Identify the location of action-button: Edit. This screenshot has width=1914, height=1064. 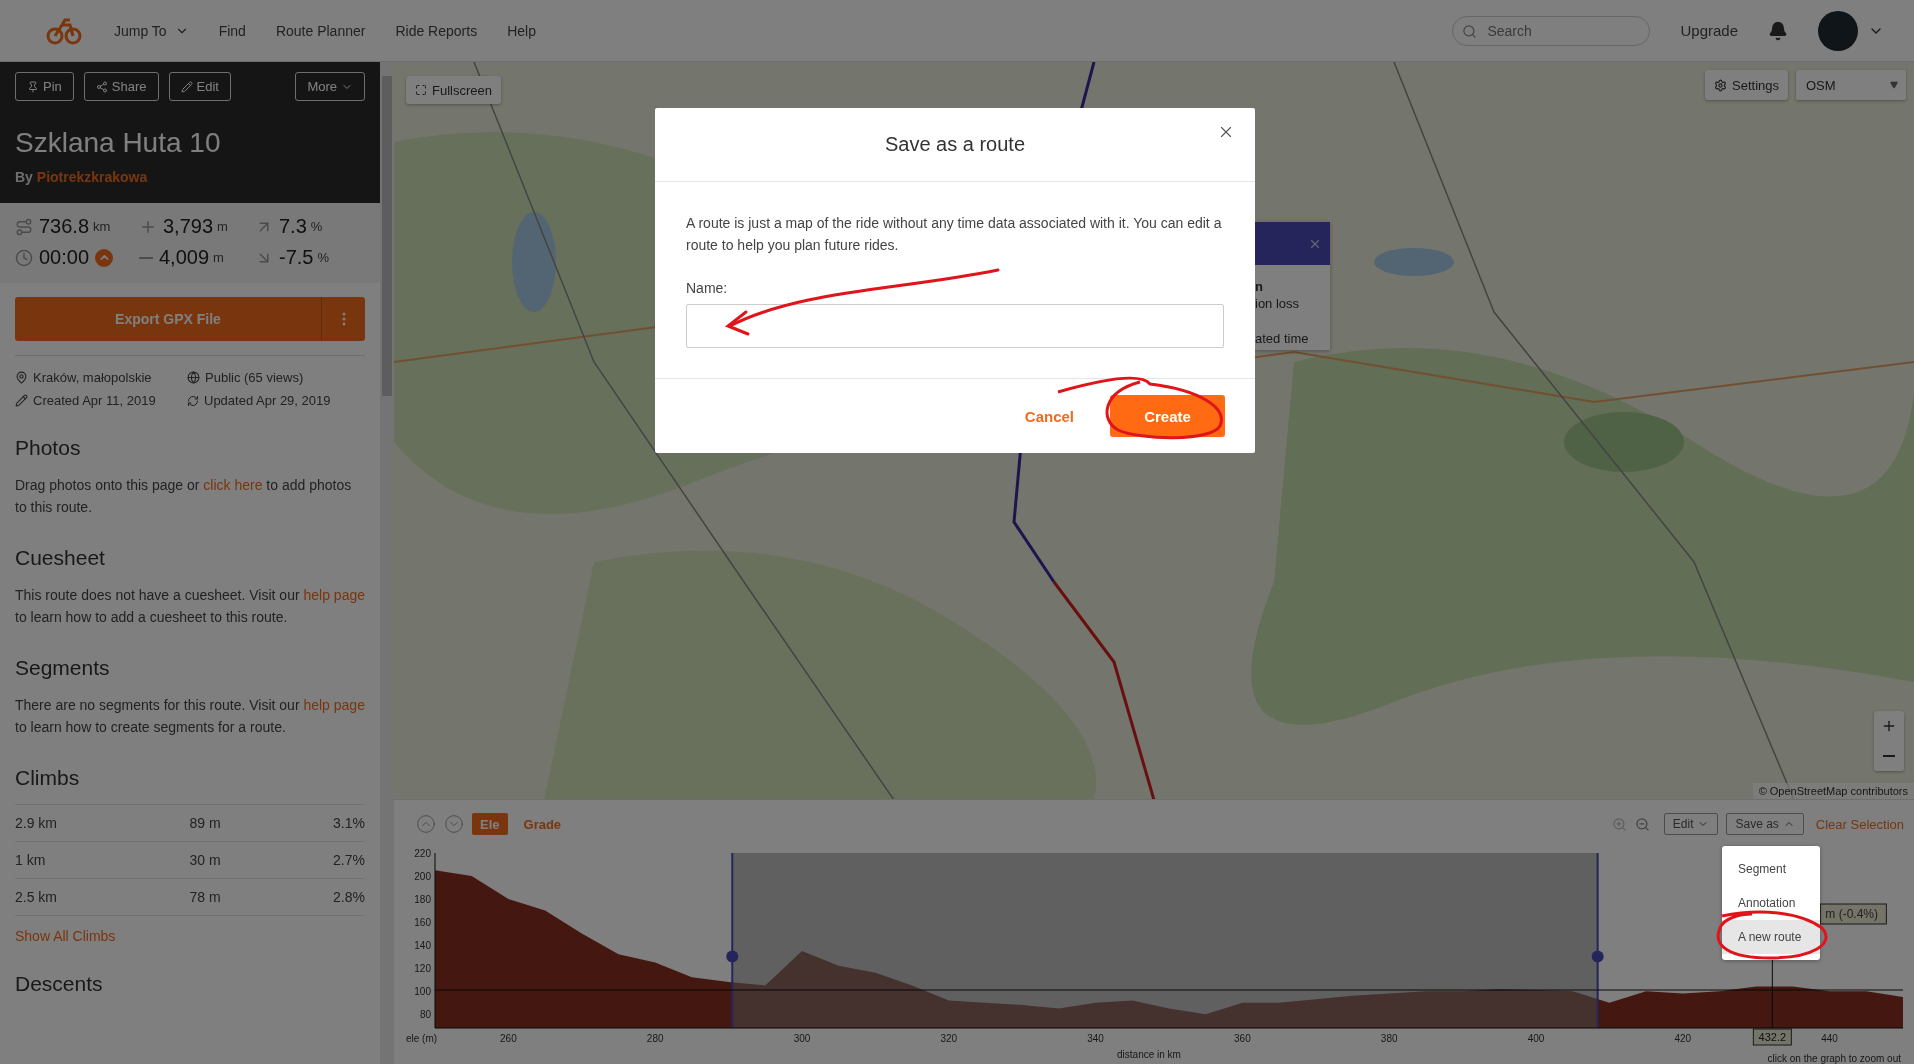
(199, 86).